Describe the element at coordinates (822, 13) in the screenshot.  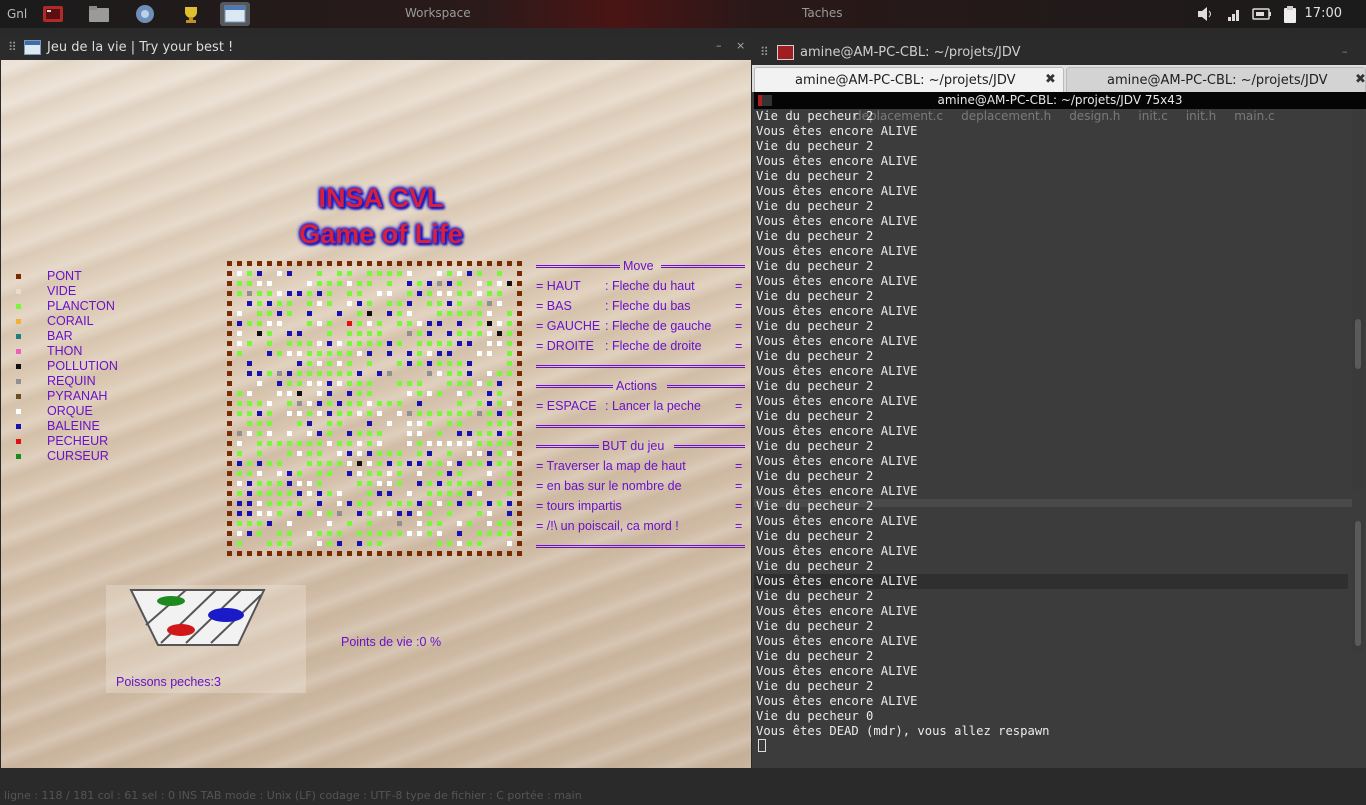
I see `tasks-label: Taches` at that location.